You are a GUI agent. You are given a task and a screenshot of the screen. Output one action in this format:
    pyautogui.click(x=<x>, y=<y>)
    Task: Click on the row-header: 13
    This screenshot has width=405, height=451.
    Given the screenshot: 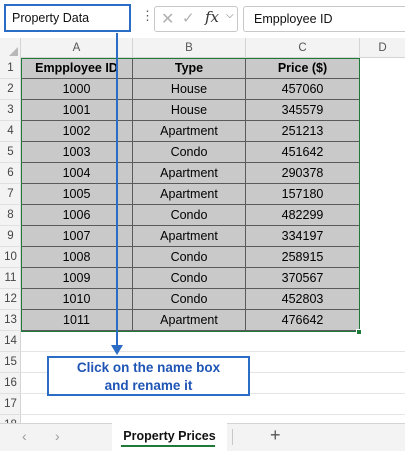 What is the action you would take?
    pyautogui.click(x=10, y=320)
    